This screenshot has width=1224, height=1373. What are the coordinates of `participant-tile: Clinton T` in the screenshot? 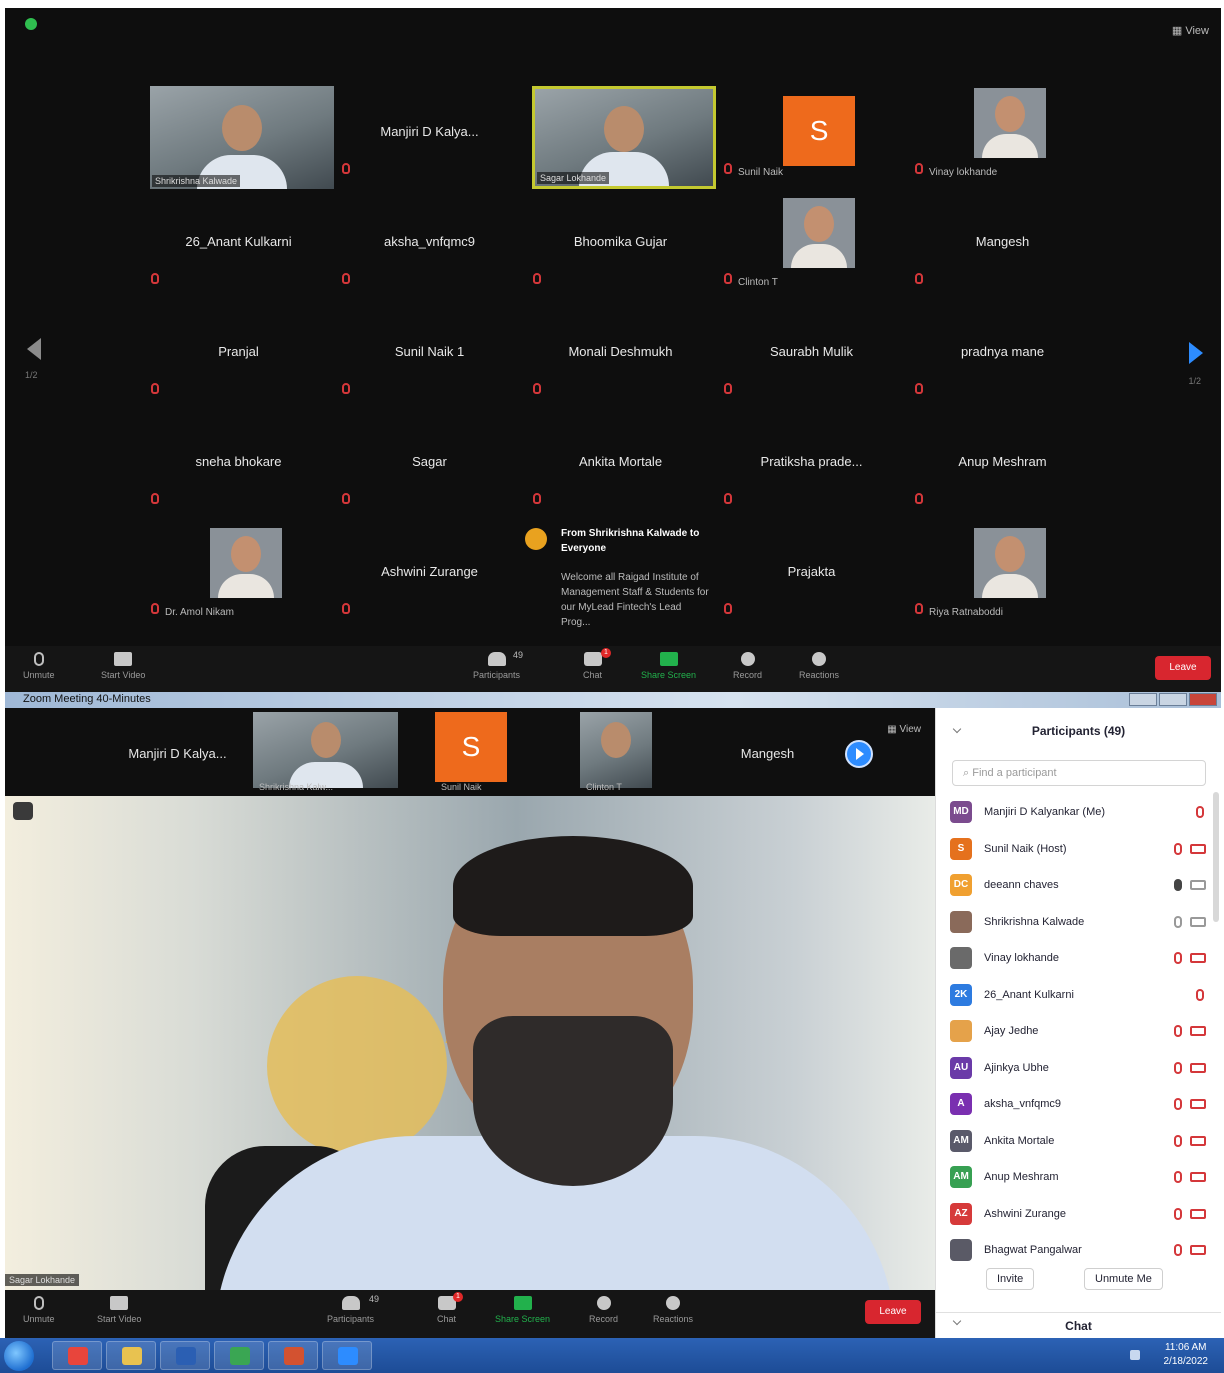 It's located at (811, 243).